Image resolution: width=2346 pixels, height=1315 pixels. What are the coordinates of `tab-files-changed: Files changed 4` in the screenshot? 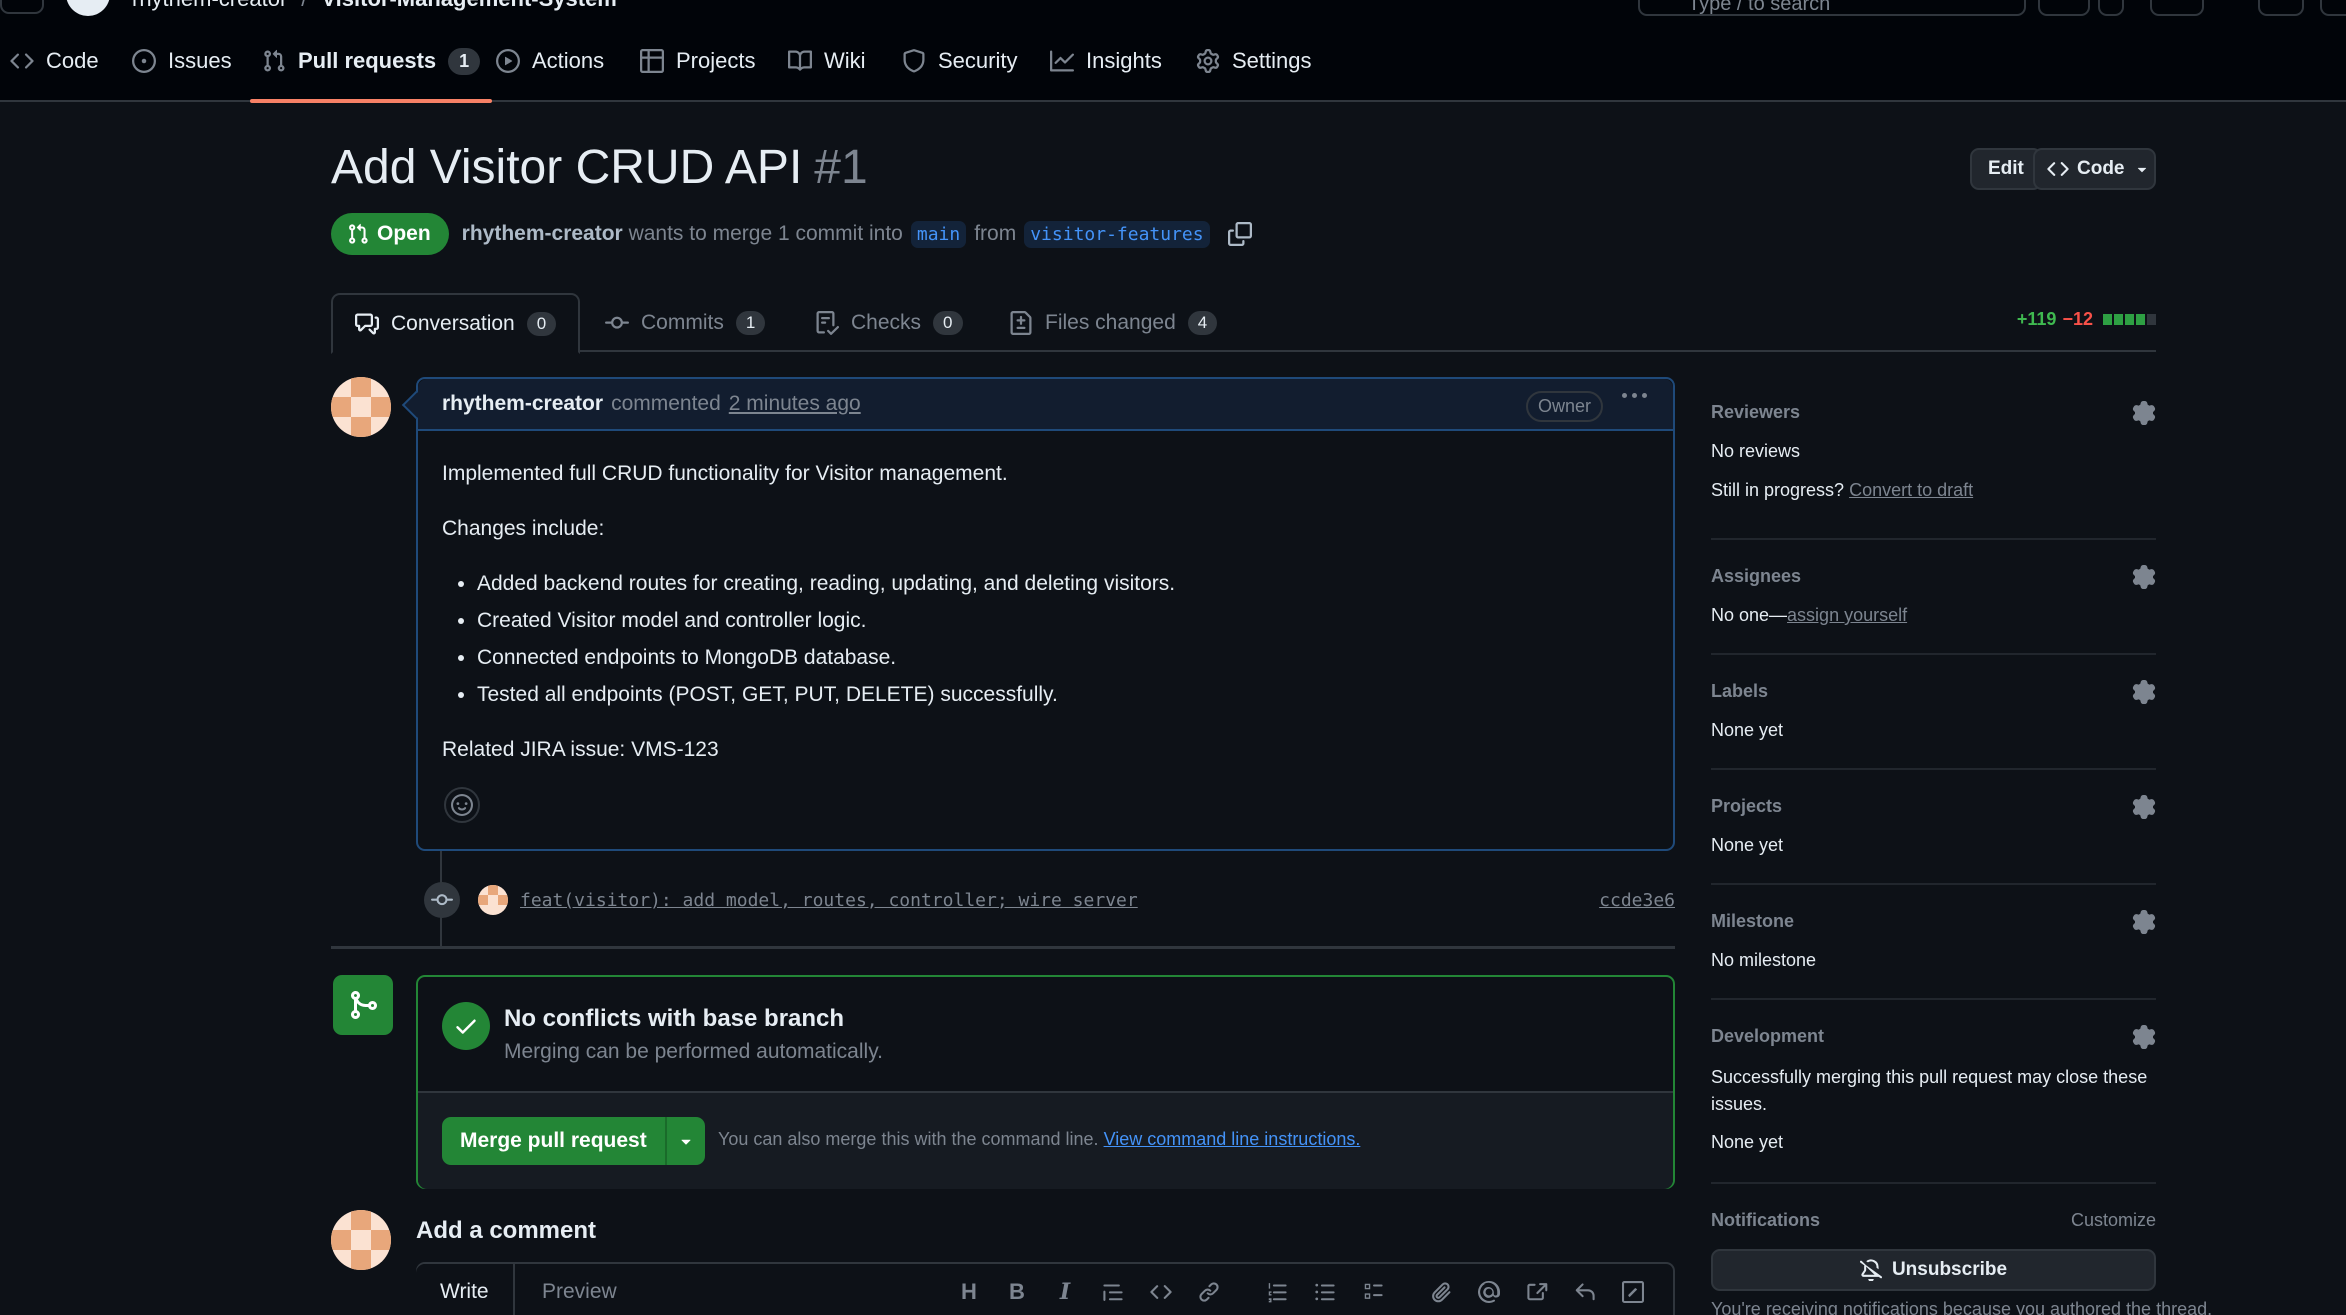 It's located at (1113, 322).